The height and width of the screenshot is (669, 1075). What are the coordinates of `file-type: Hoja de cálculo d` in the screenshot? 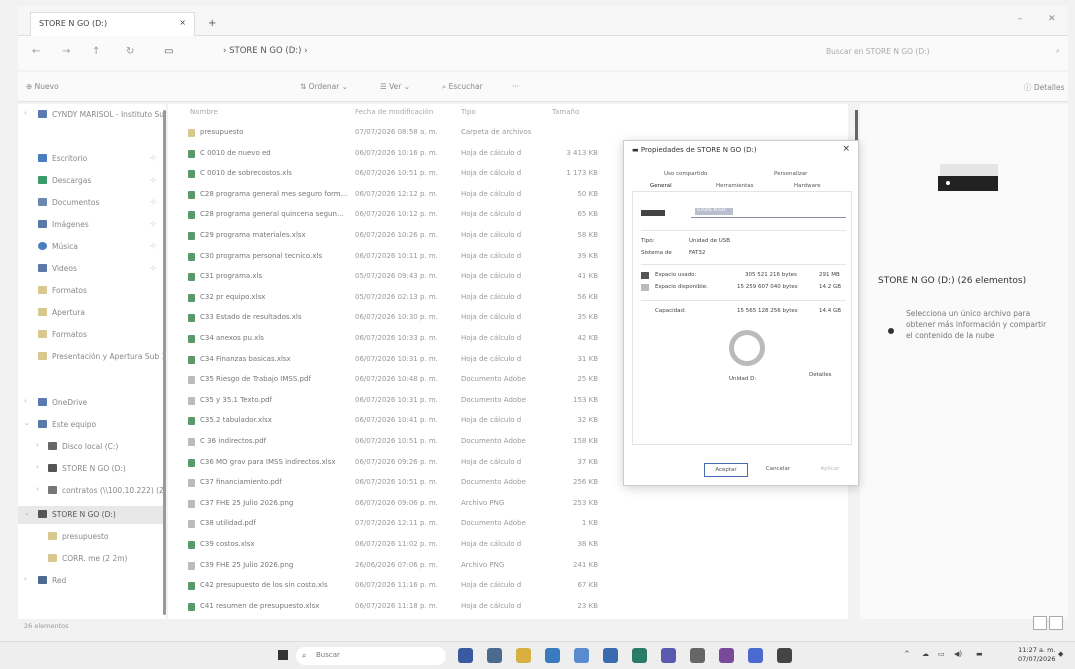 It's located at (491, 358).